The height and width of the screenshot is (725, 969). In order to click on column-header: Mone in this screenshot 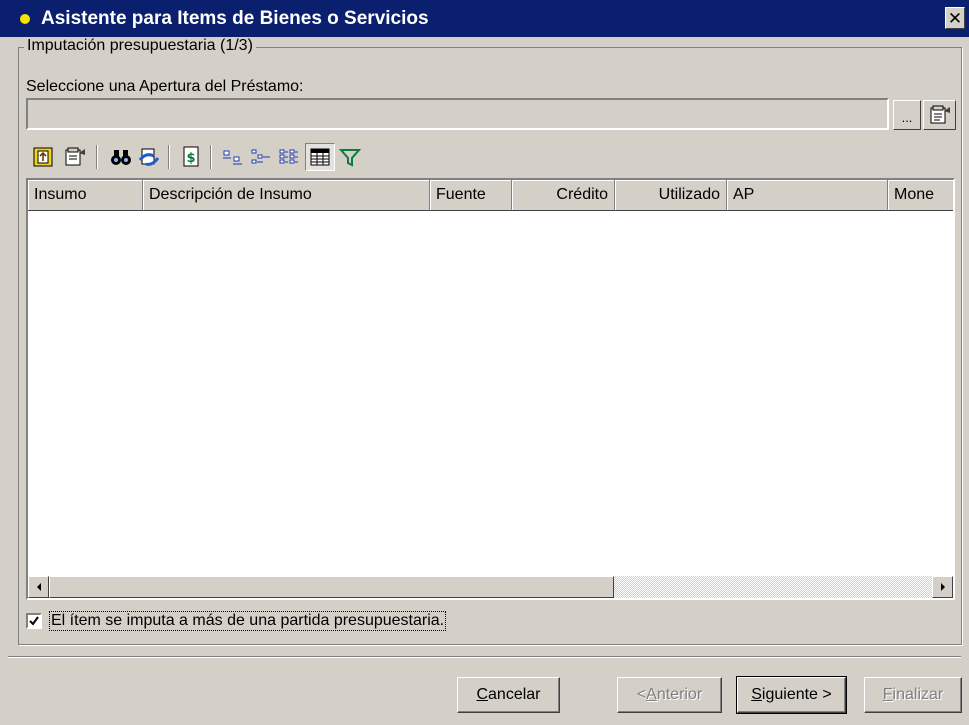, I will do `click(920, 195)`.